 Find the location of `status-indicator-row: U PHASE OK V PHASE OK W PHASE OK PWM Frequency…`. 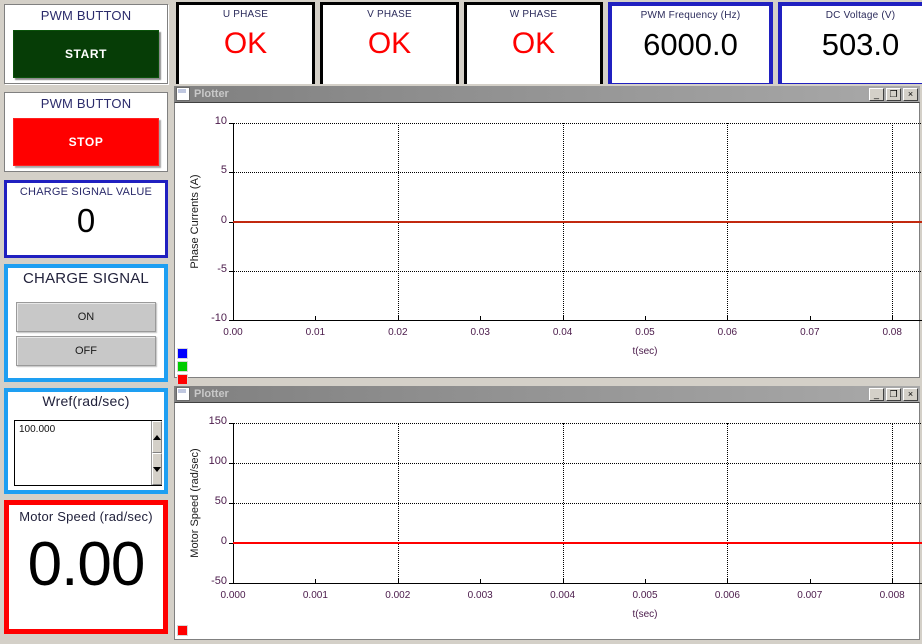

status-indicator-row: U PHASE OK V PHASE OK W PHASE OK PWM Frequency… is located at coordinates (549, 44).